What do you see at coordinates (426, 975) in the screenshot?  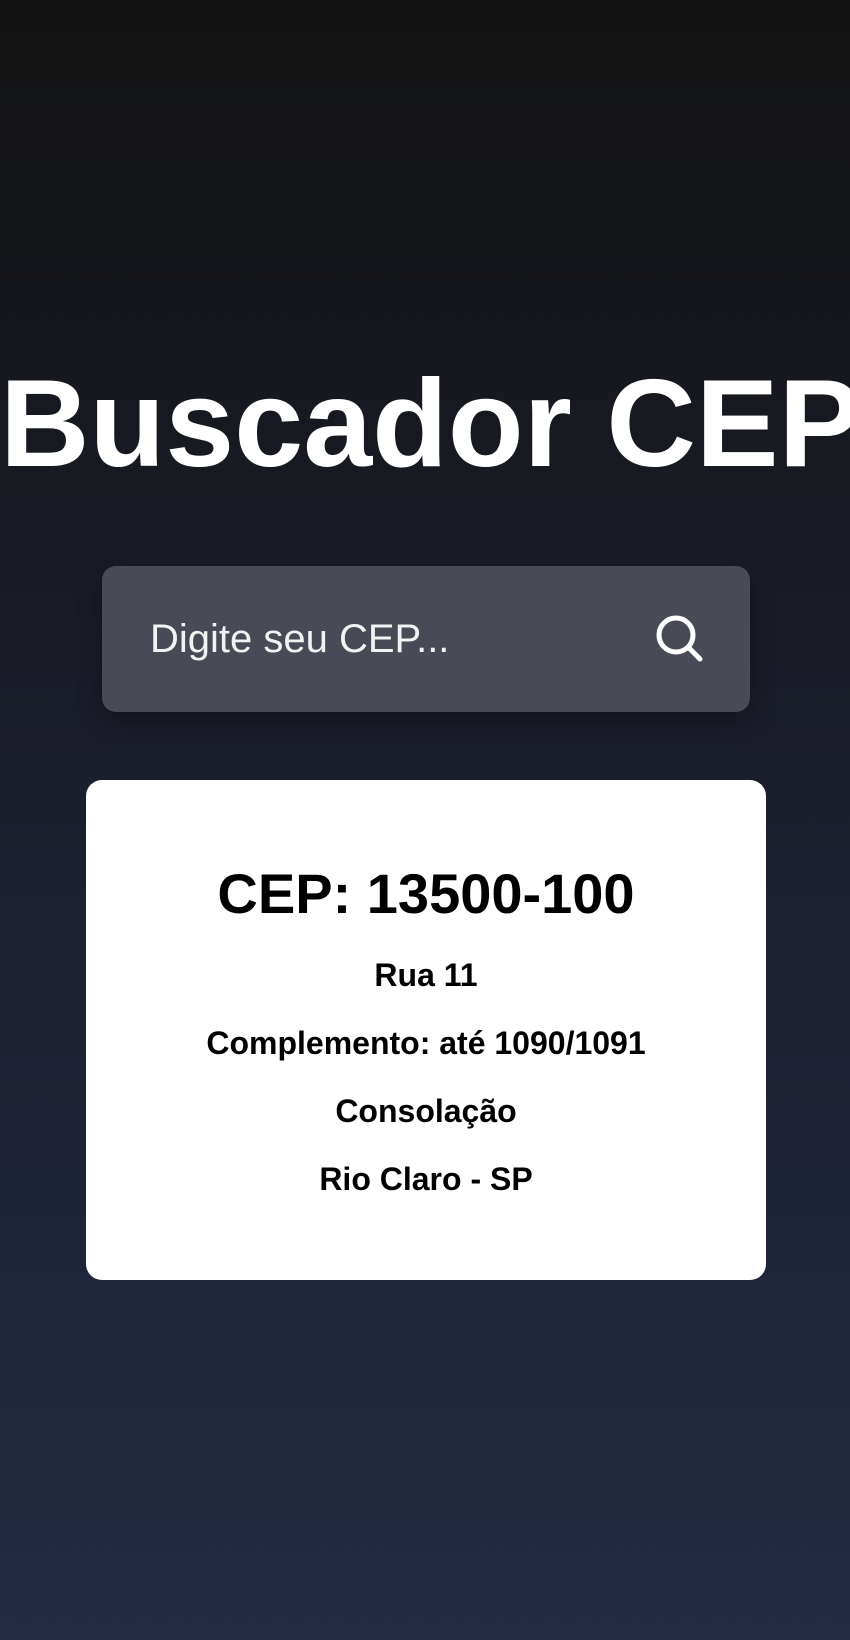 I see `street-text: Rua 11` at bounding box center [426, 975].